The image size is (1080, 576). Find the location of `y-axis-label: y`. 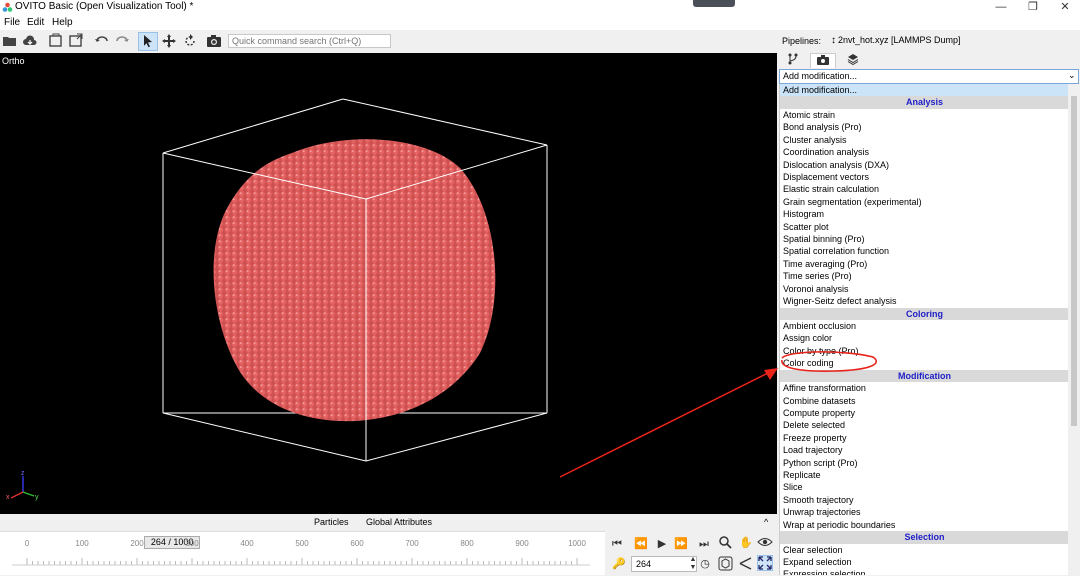

y-axis-label: y is located at coordinates (37, 497).